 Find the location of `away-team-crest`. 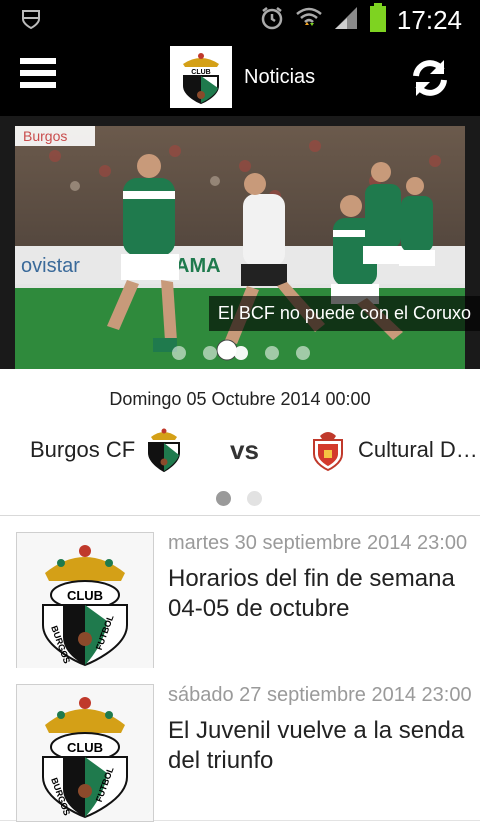

away-team-crest is located at coordinates (328, 452).